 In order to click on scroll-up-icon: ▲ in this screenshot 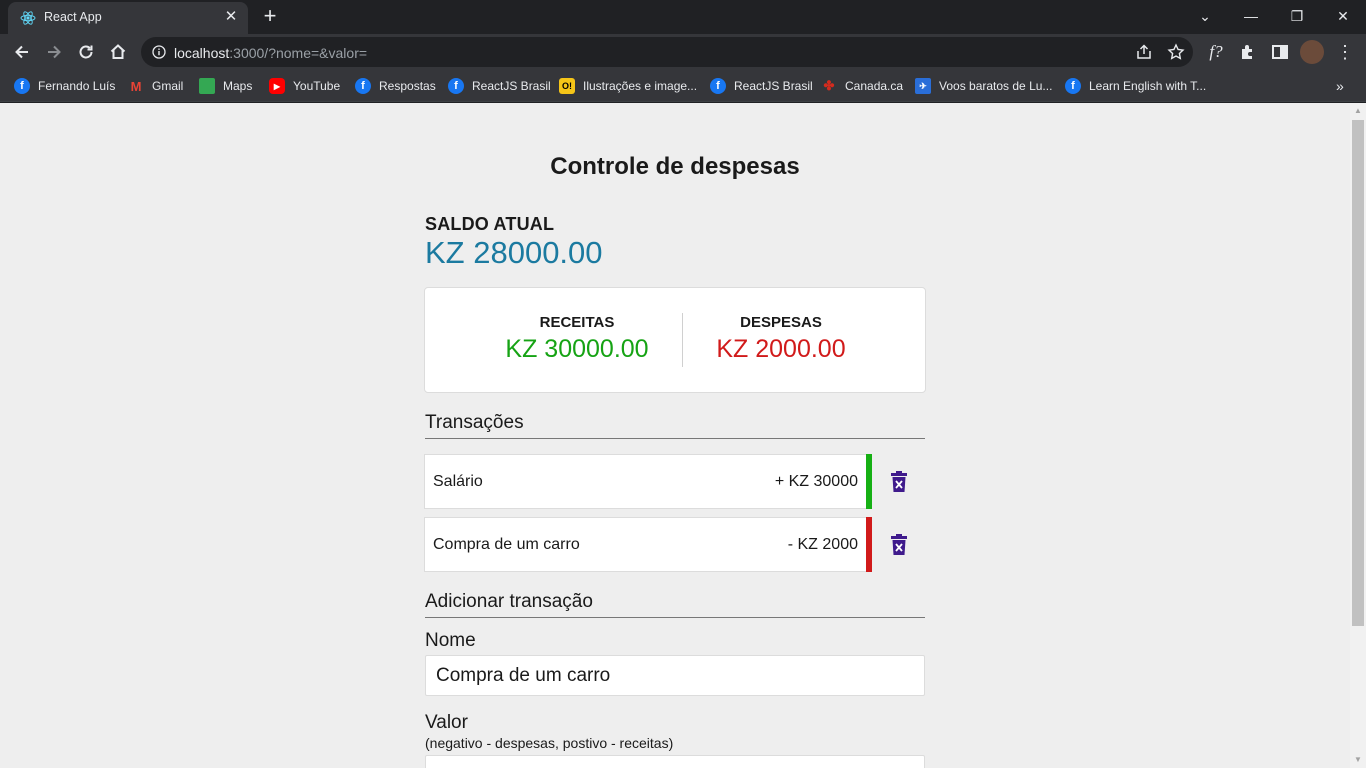, I will do `click(1358, 111)`.